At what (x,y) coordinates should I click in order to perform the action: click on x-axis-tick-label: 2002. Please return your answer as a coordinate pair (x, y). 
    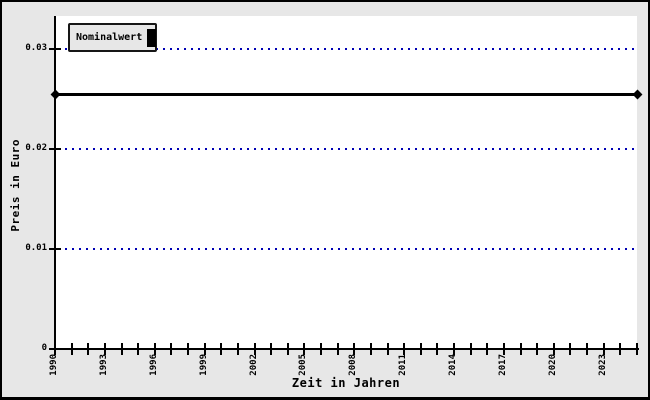
    Looking at the image, I should click on (254, 365).